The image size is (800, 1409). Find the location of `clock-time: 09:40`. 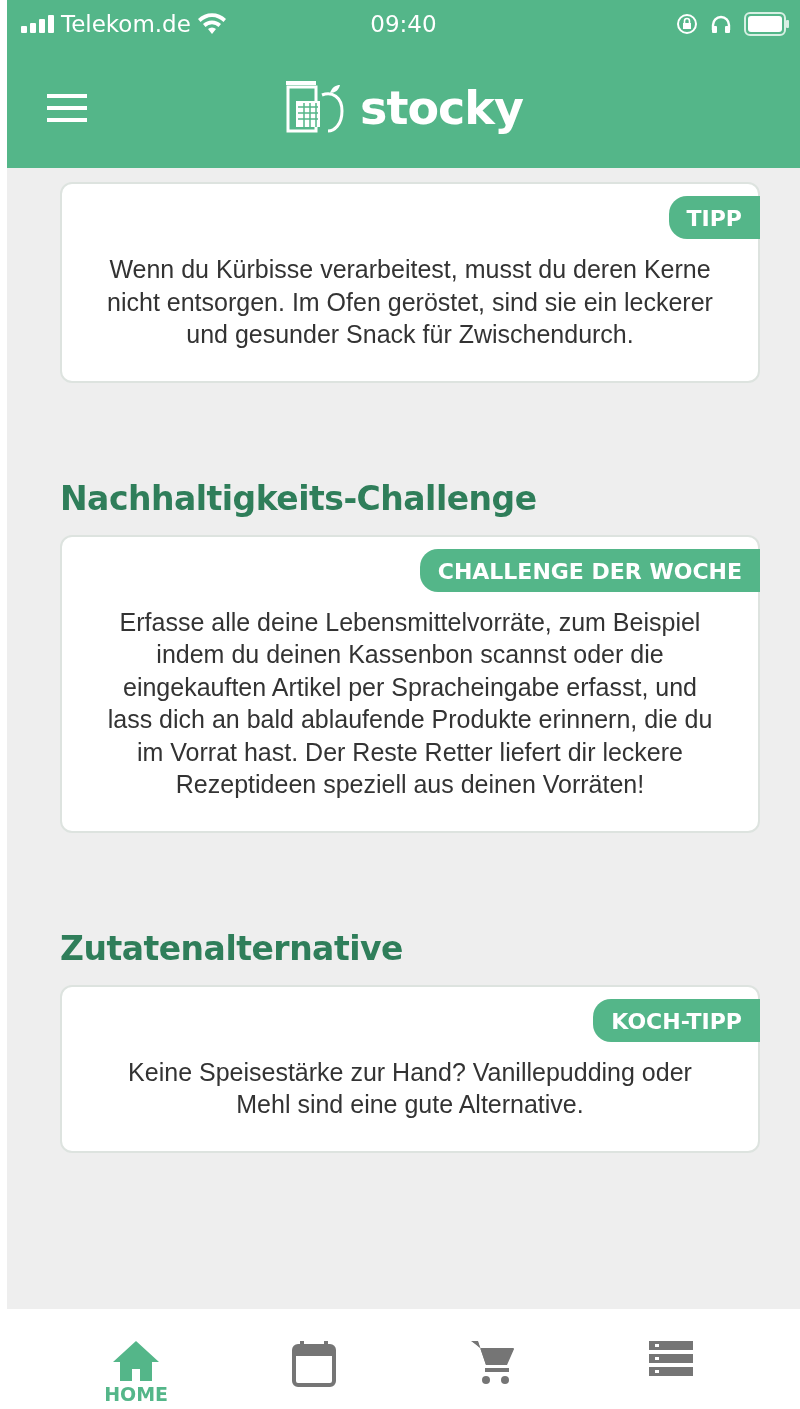

clock-time: 09:40 is located at coordinates (403, 24).